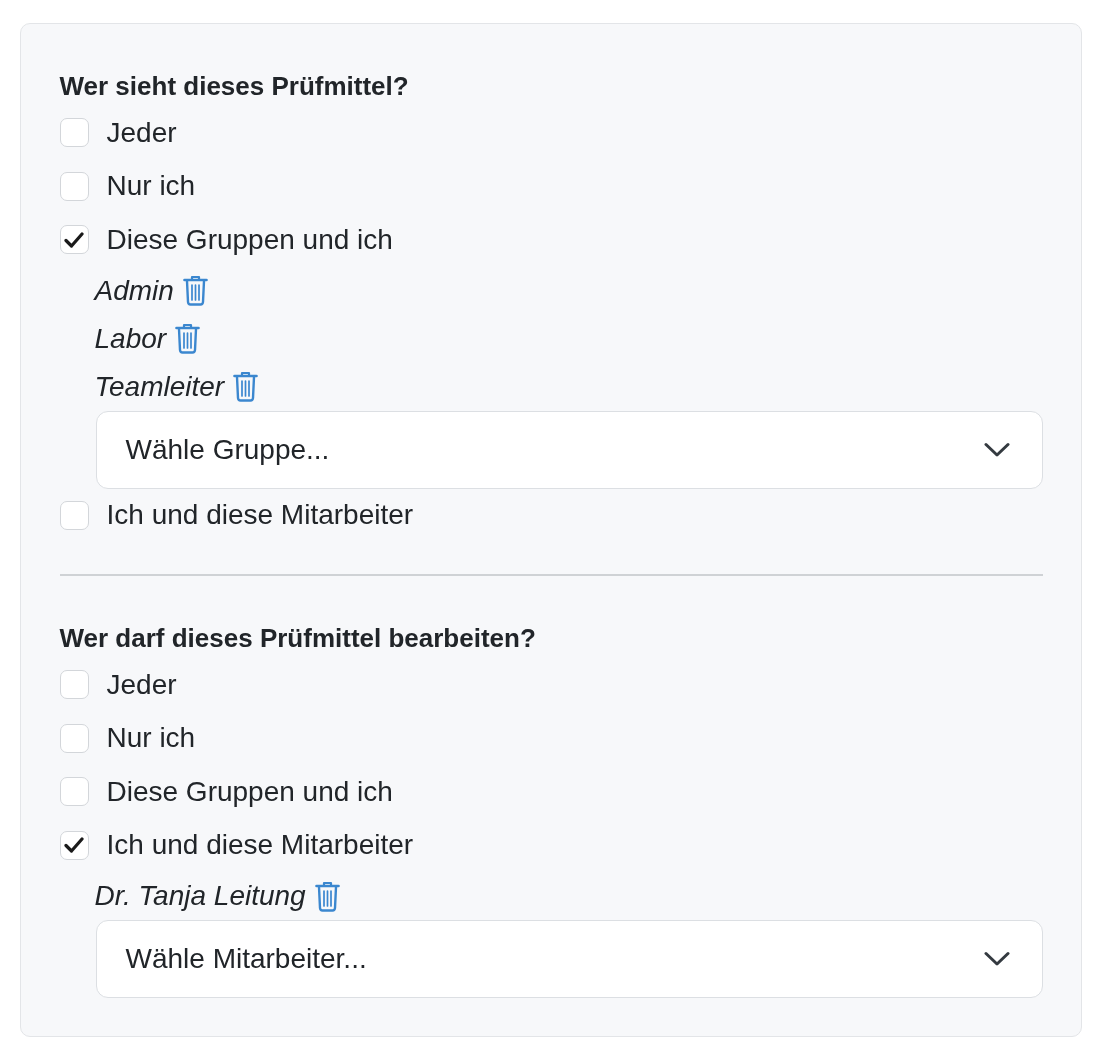  What do you see at coordinates (159, 386) in the screenshot?
I see `selected-entry: Teamleiter` at bounding box center [159, 386].